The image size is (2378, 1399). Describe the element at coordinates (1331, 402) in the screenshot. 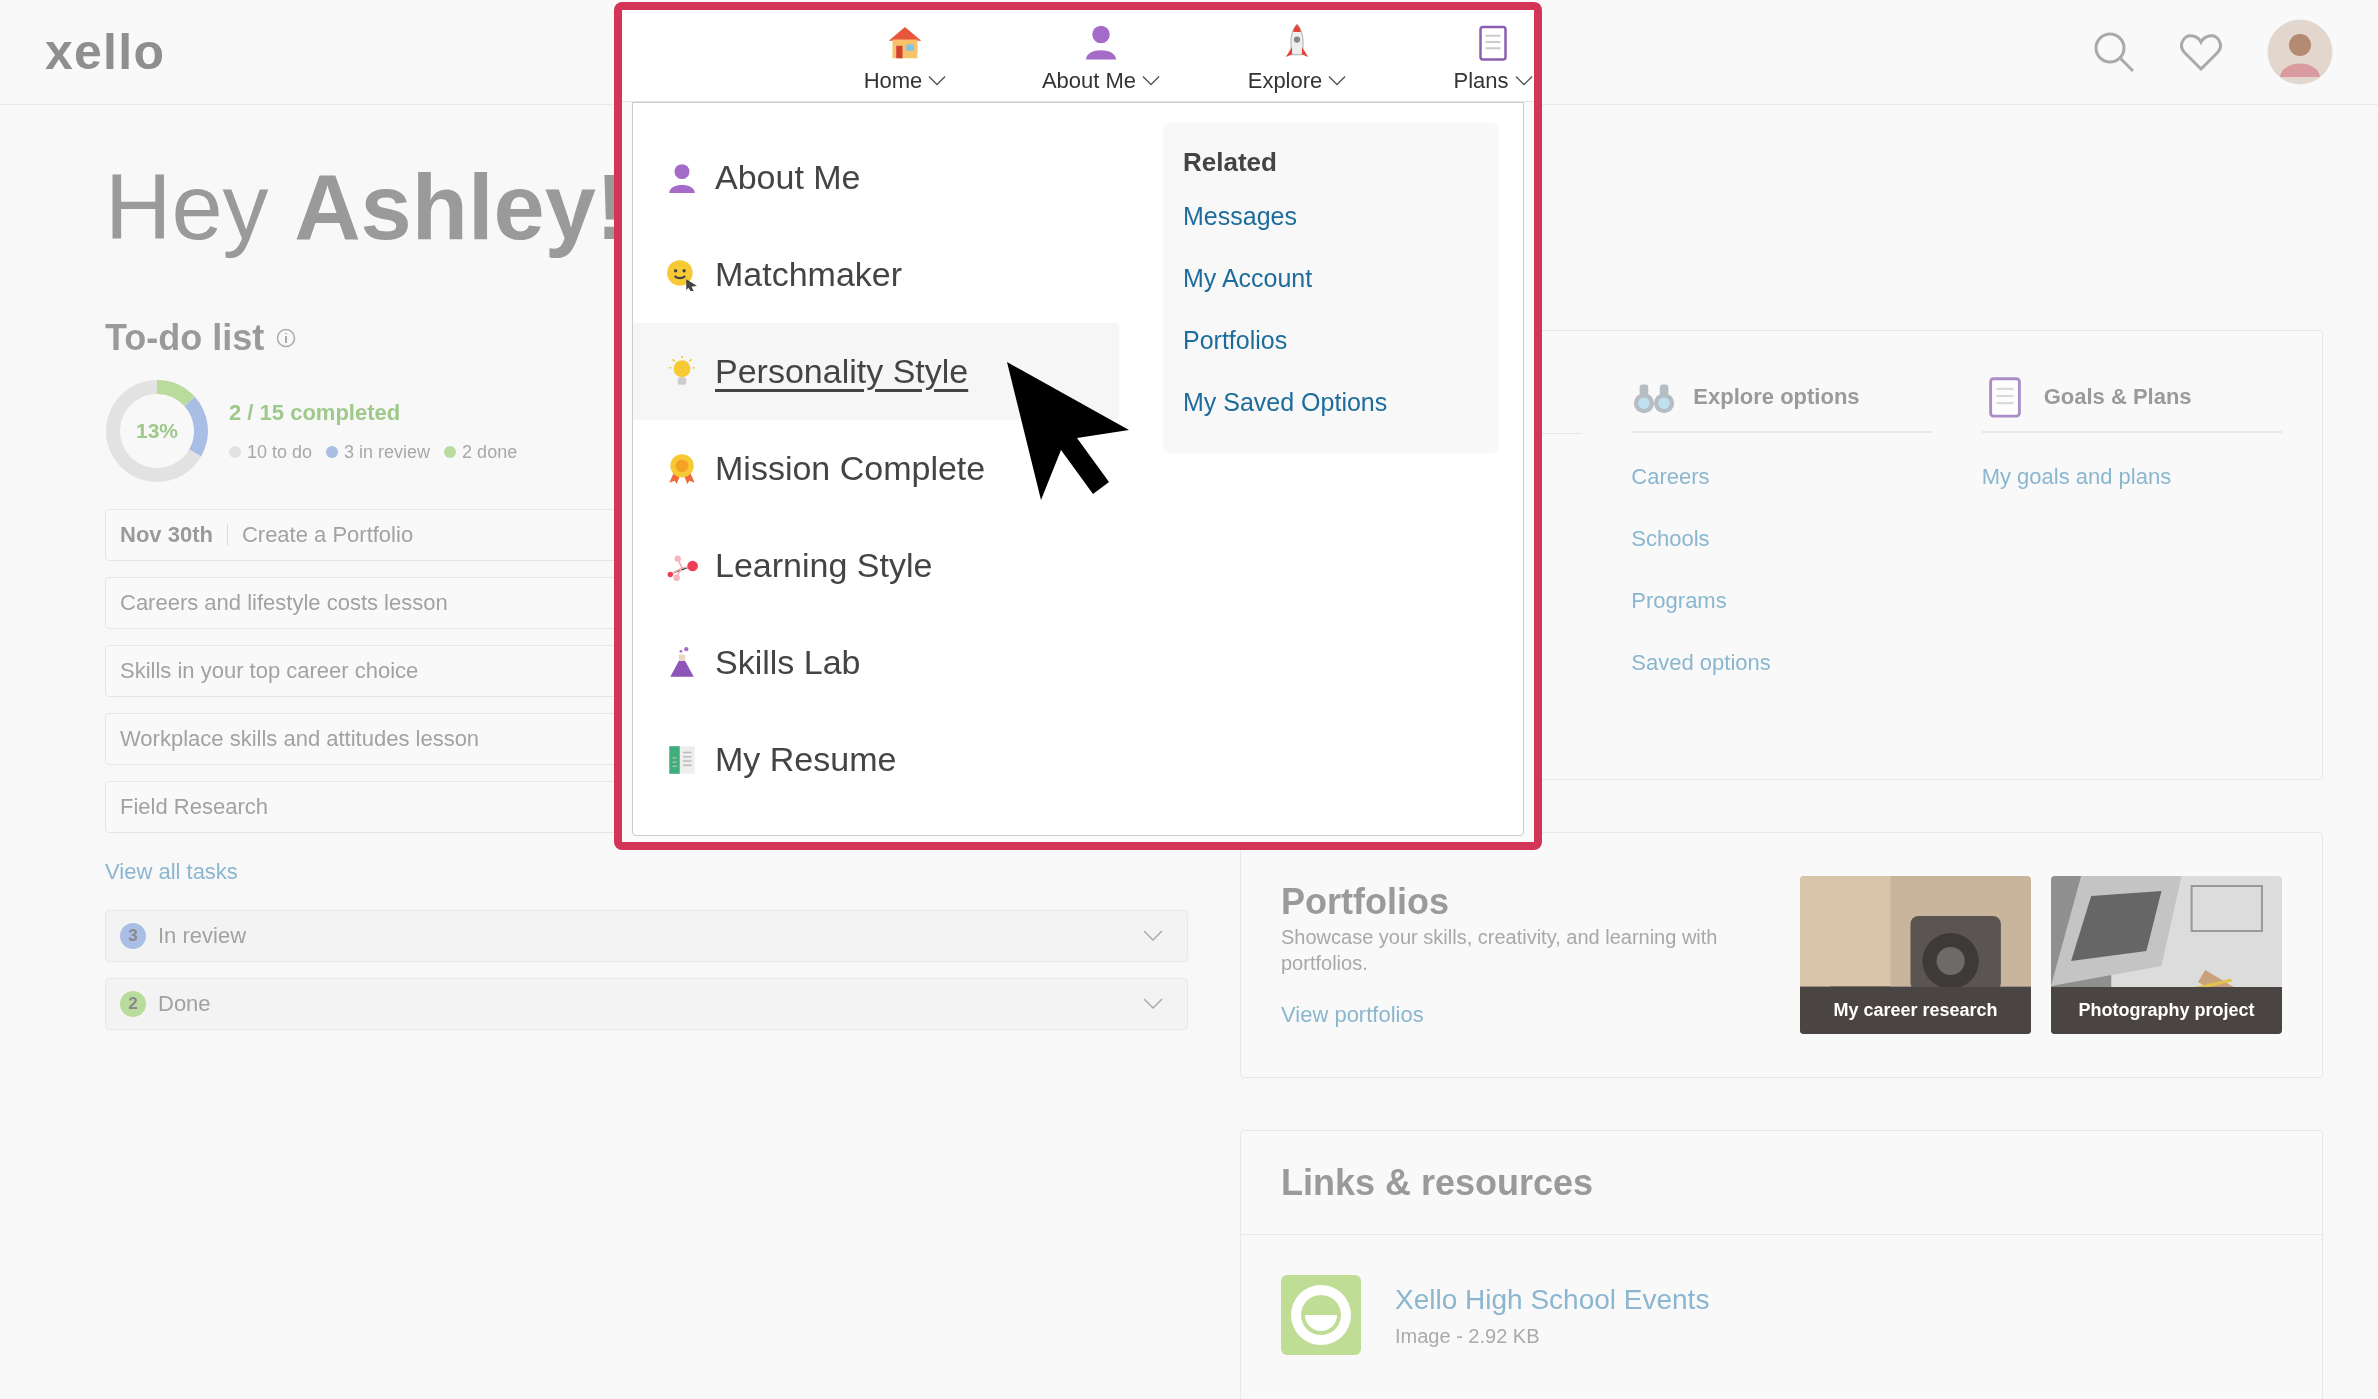

I see `related-link: My Saved Options` at that location.